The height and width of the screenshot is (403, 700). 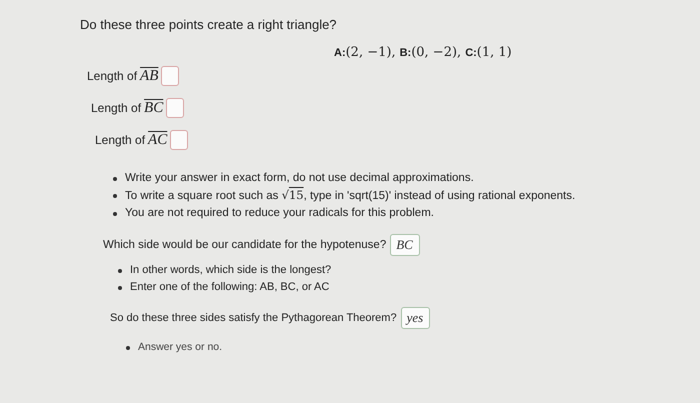 What do you see at coordinates (350, 196) in the screenshot?
I see `instruction-text: To write a square root such as √15, type in 'sqrt(15)' instead of using rational exponents.` at bounding box center [350, 196].